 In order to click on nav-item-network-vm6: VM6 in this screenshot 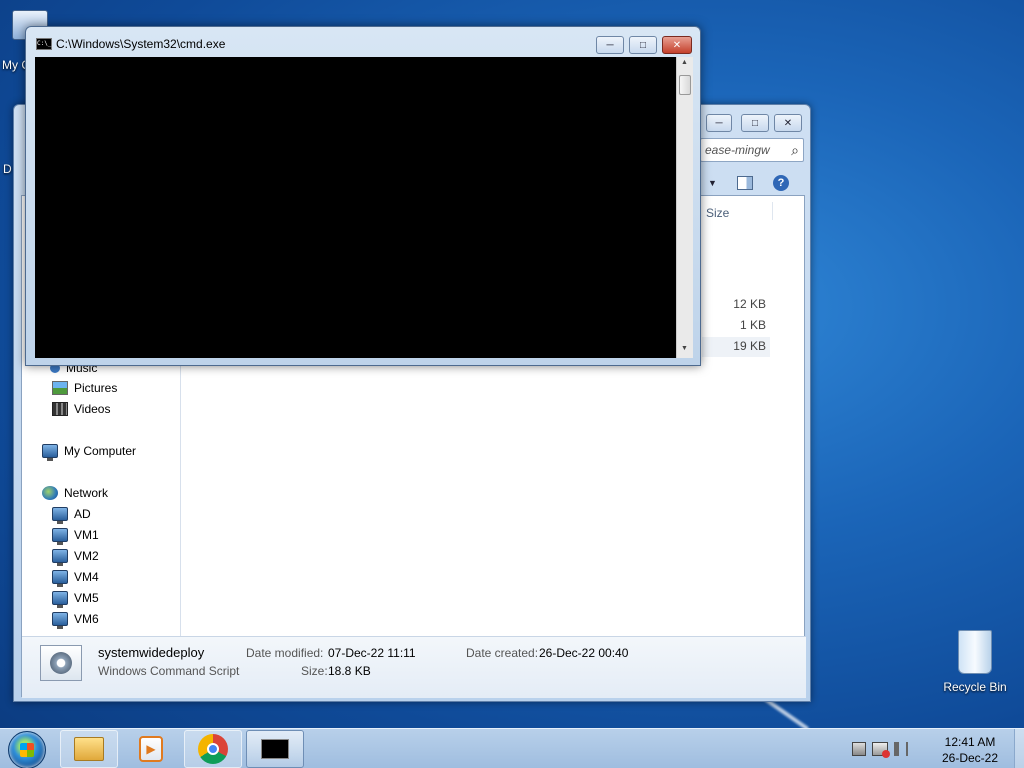, I will do `click(75, 619)`.